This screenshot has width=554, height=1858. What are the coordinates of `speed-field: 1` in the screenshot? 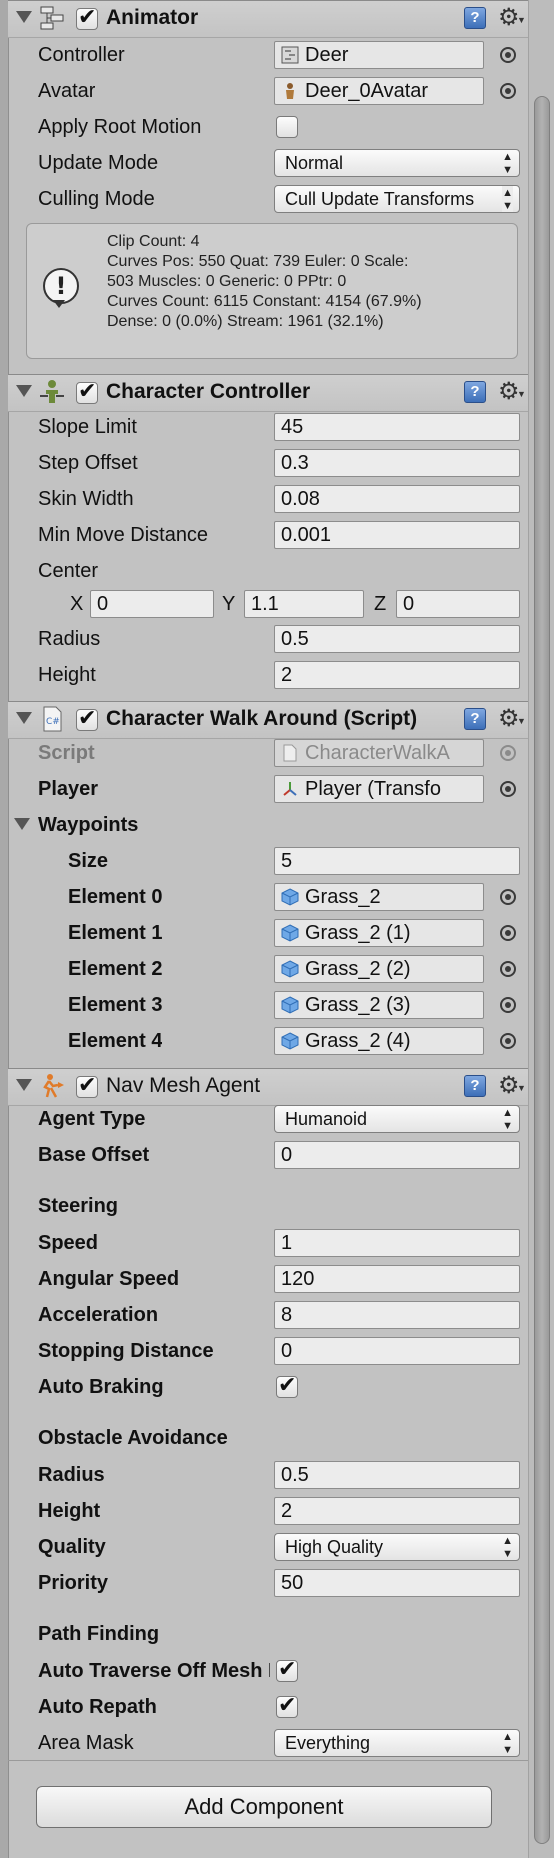 It's located at (397, 1243).